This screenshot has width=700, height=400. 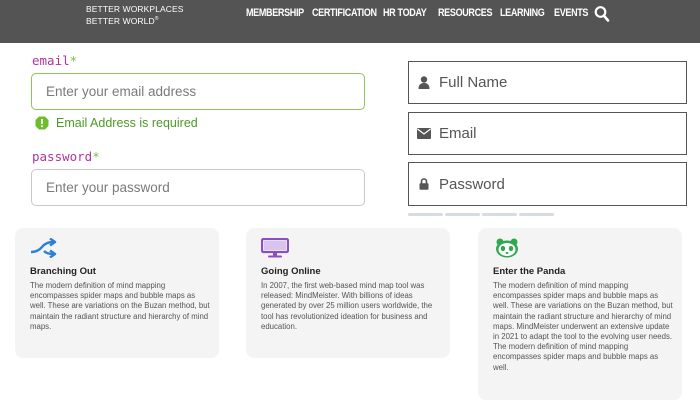 What do you see at coordinates (291, 271) in the screenshot?
I see `card-title: Going Online` at bounding box center [291, 271].